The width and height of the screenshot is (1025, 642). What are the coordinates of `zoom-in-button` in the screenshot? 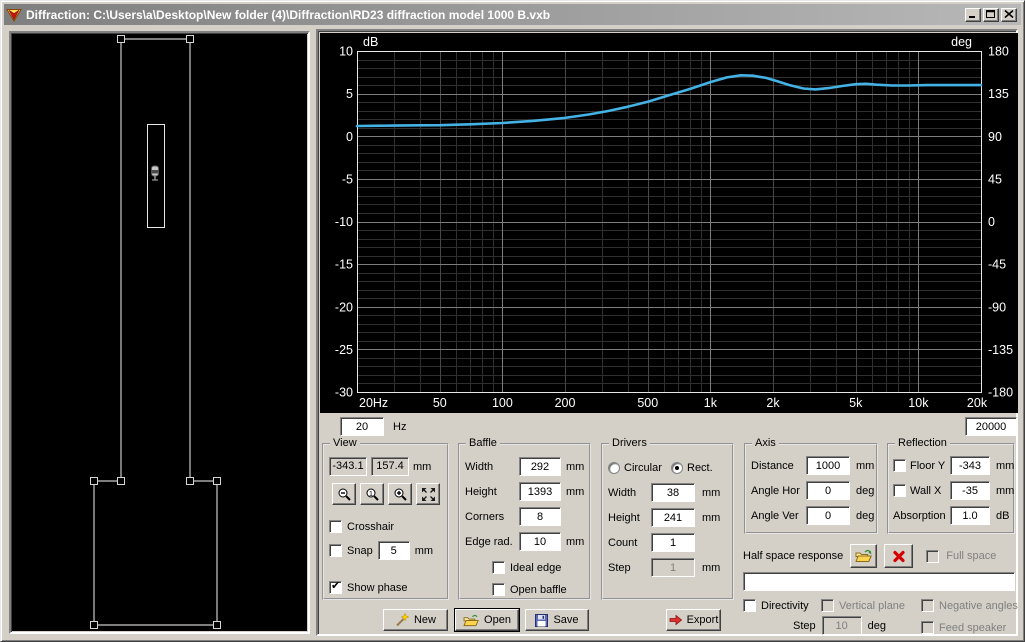 It's located at (400, 494).